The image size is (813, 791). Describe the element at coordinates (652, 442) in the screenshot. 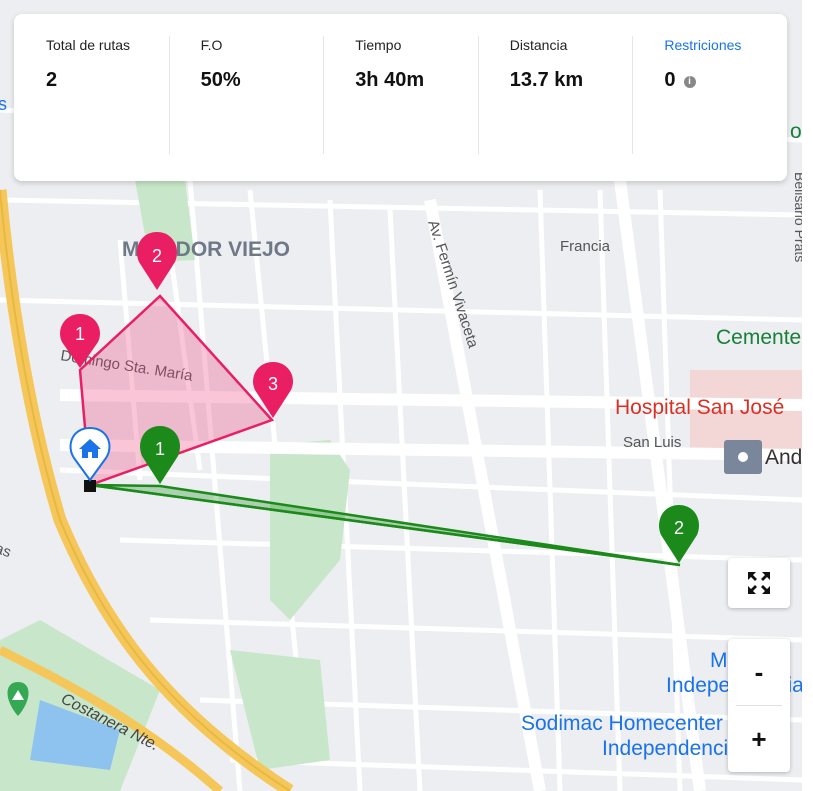

I see `street-label-san-luis: San Luis` at that location.